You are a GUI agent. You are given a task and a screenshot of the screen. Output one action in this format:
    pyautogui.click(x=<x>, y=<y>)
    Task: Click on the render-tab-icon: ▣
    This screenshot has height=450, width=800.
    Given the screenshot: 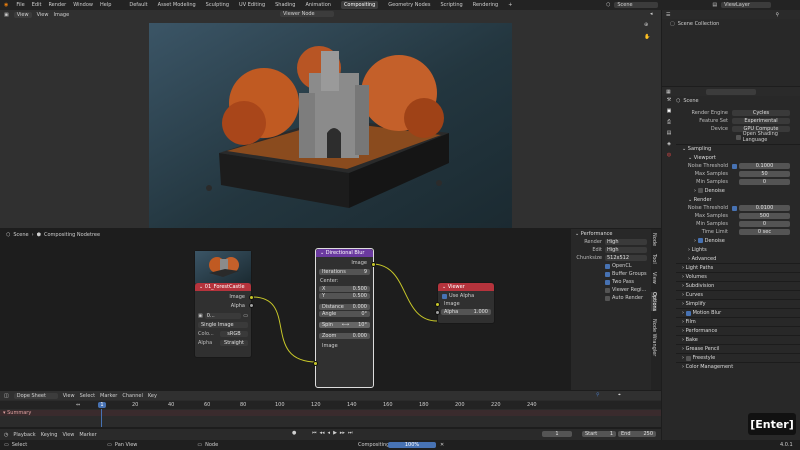 What is the action you would take?
    pyautogui.click(x=669, y=111)
    